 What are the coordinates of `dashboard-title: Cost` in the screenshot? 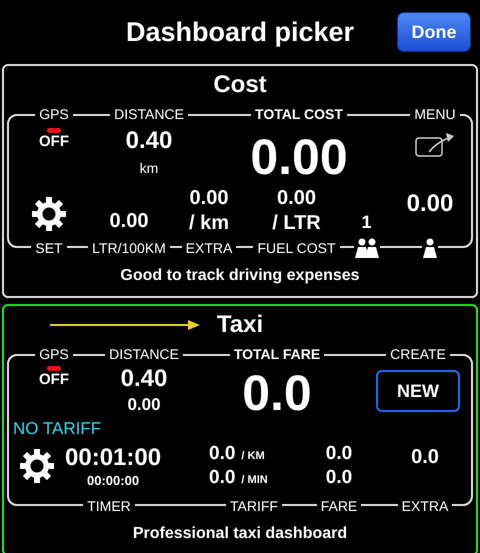 It's located at (240, 85).